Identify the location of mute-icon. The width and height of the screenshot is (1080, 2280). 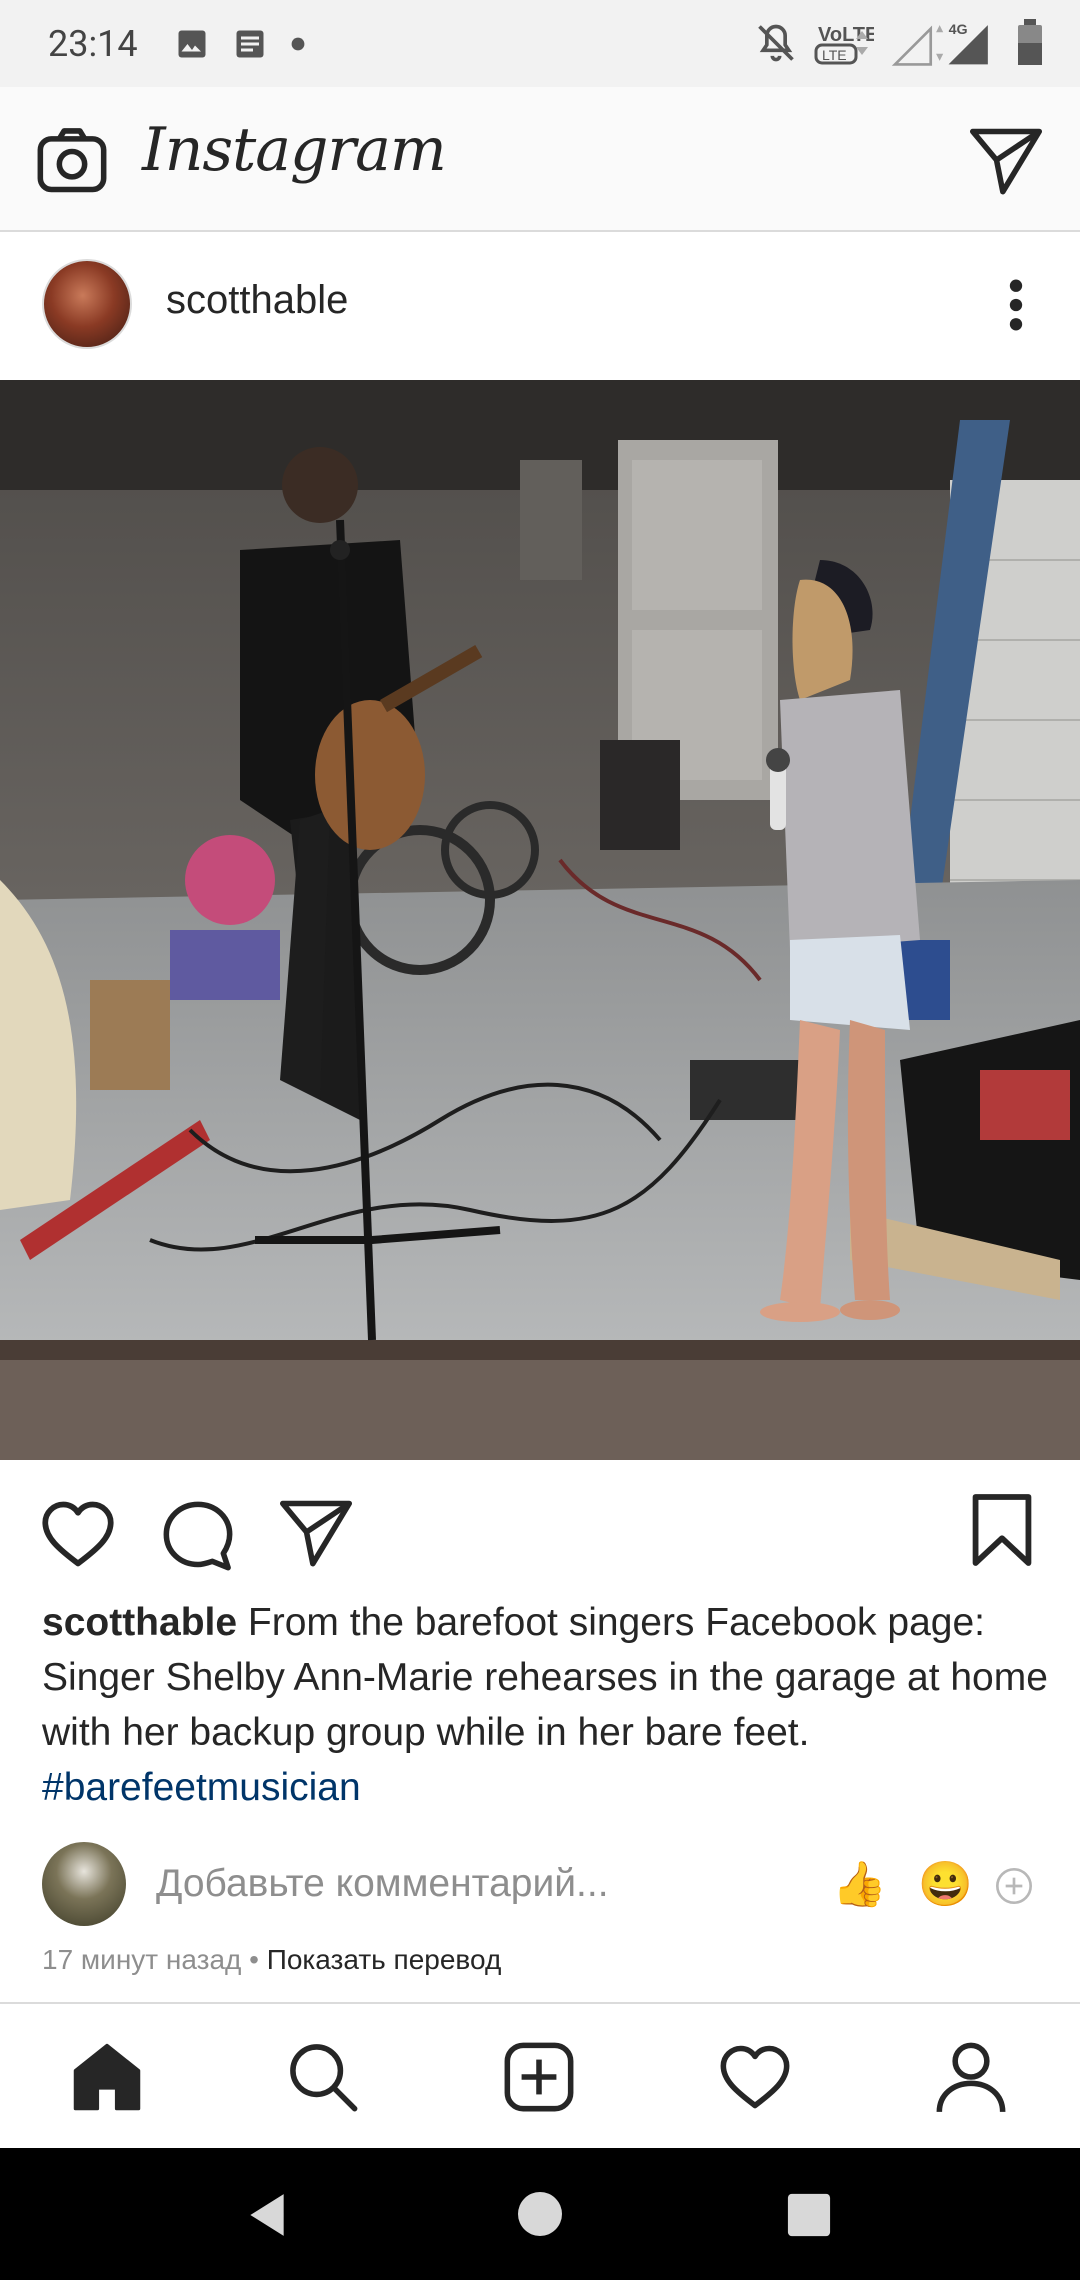
(776, 43).